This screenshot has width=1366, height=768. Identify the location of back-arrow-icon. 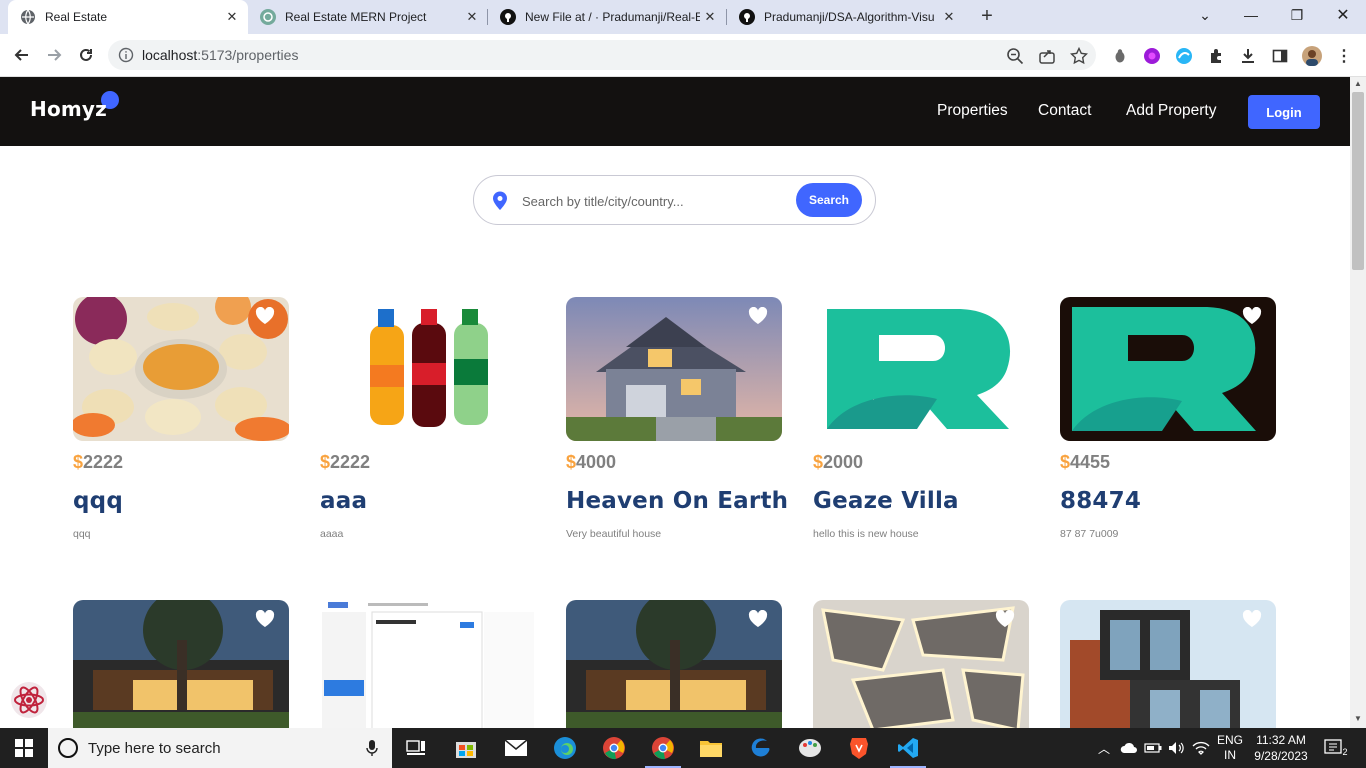
(22, 55).